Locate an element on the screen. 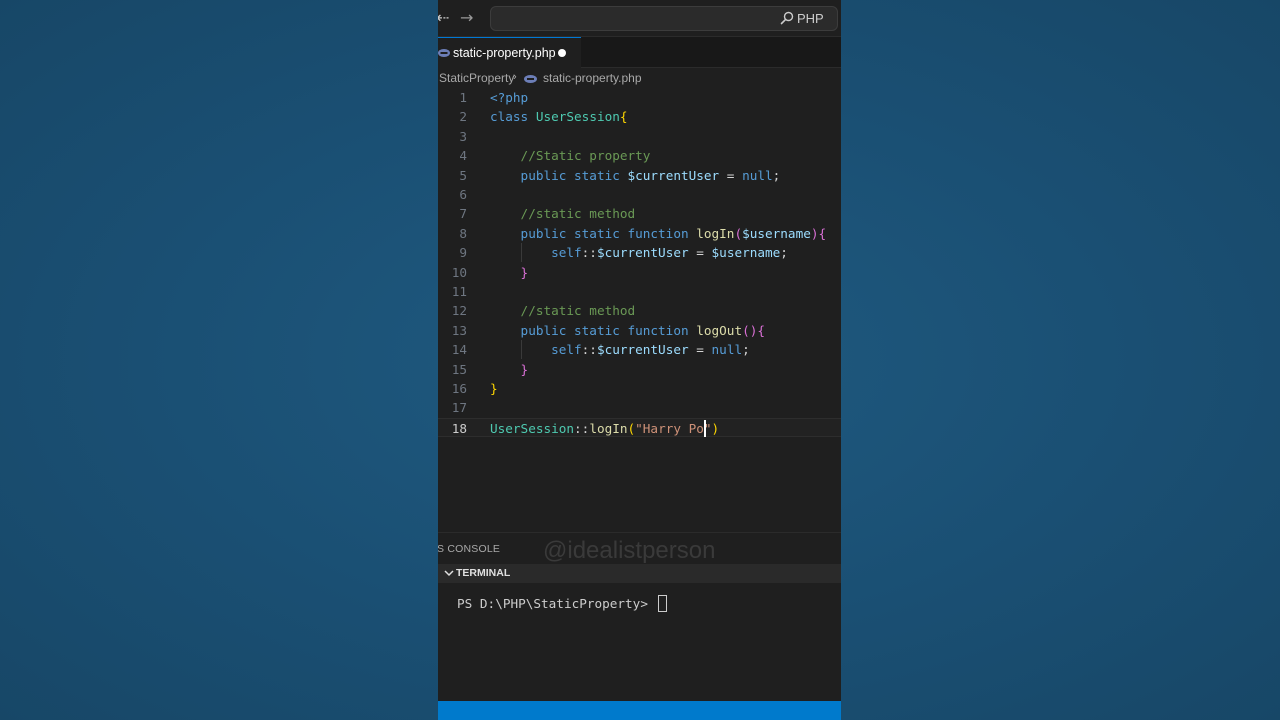  line-number: 17 is located at coordinates (459, 408).